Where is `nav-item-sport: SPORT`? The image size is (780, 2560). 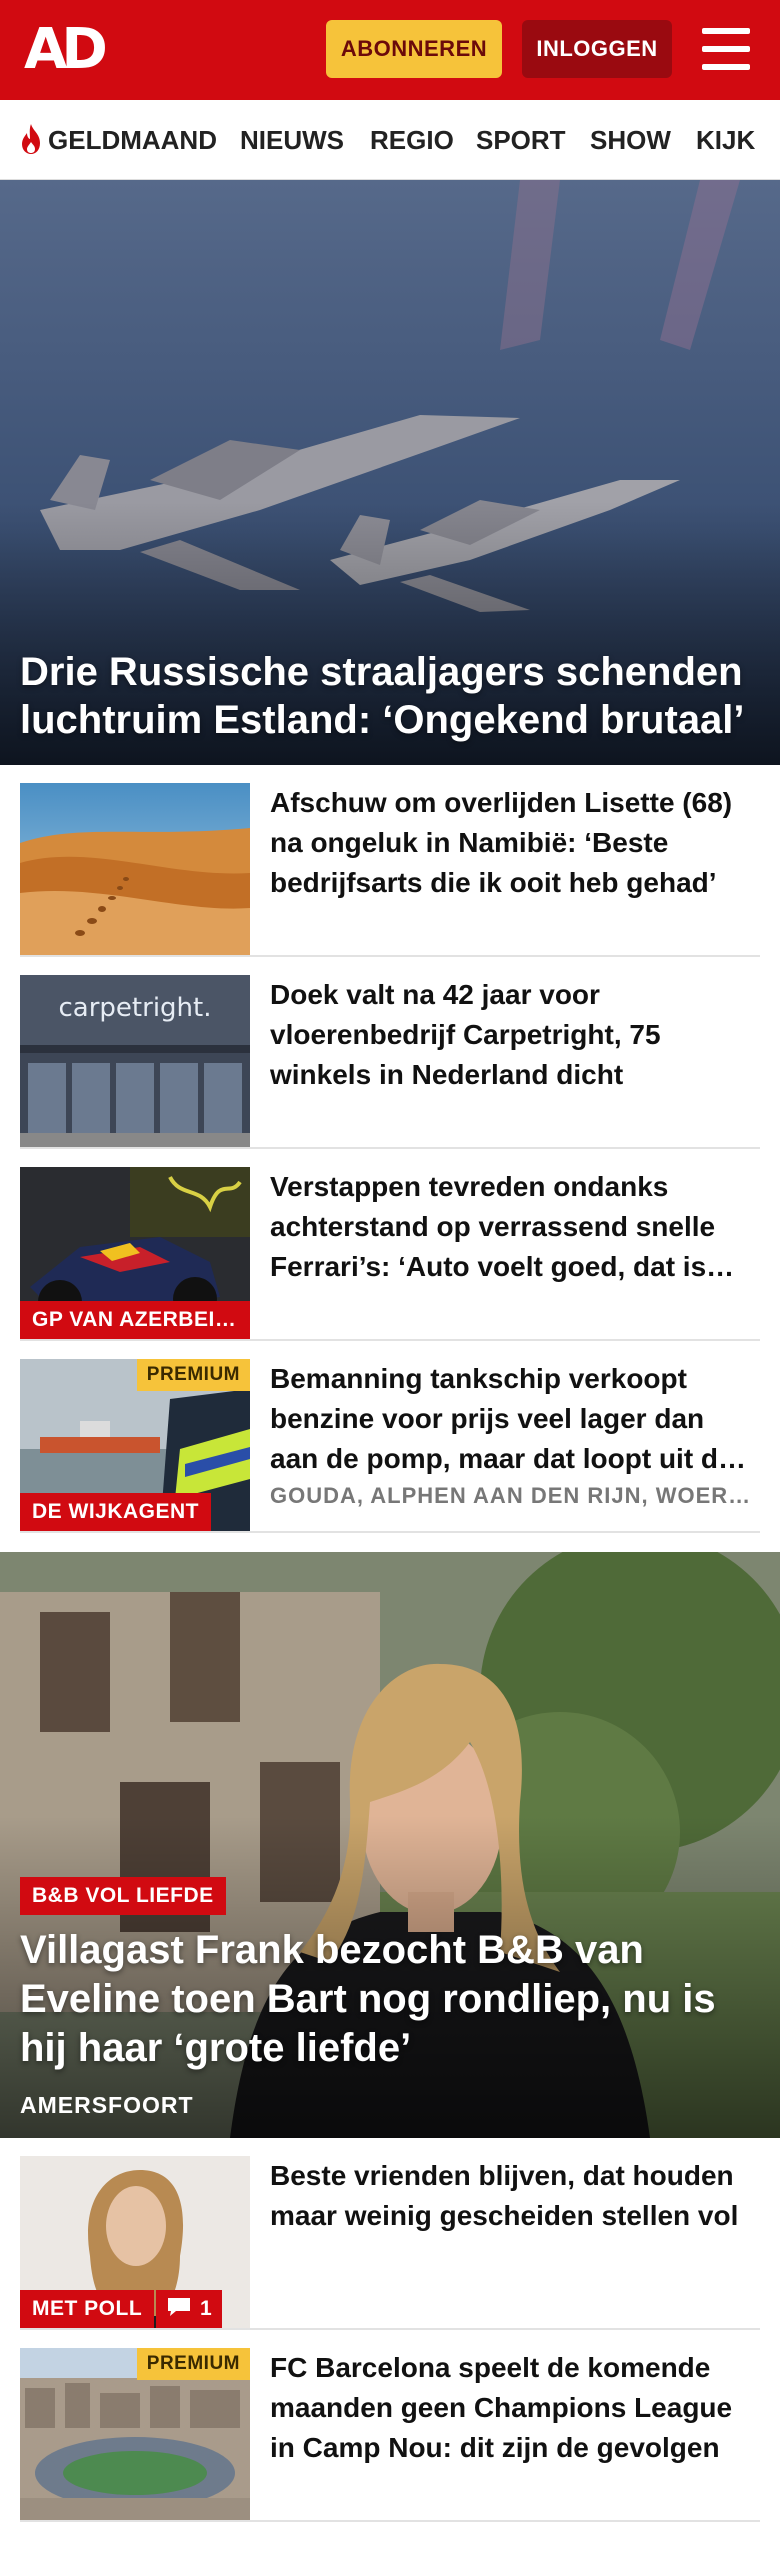
nav-item-sport: SPORT is located at coordinates (521, 139).